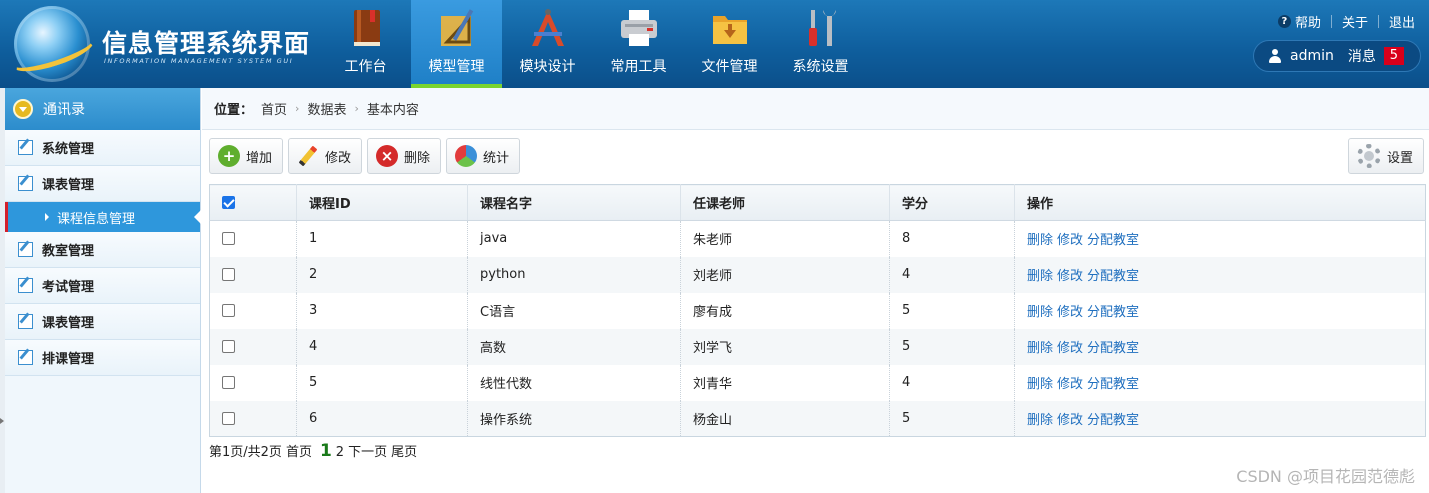 The width and height of the screenshot is (1429, 493). I want to click on cell-course-id: 4, so click(382, 346).